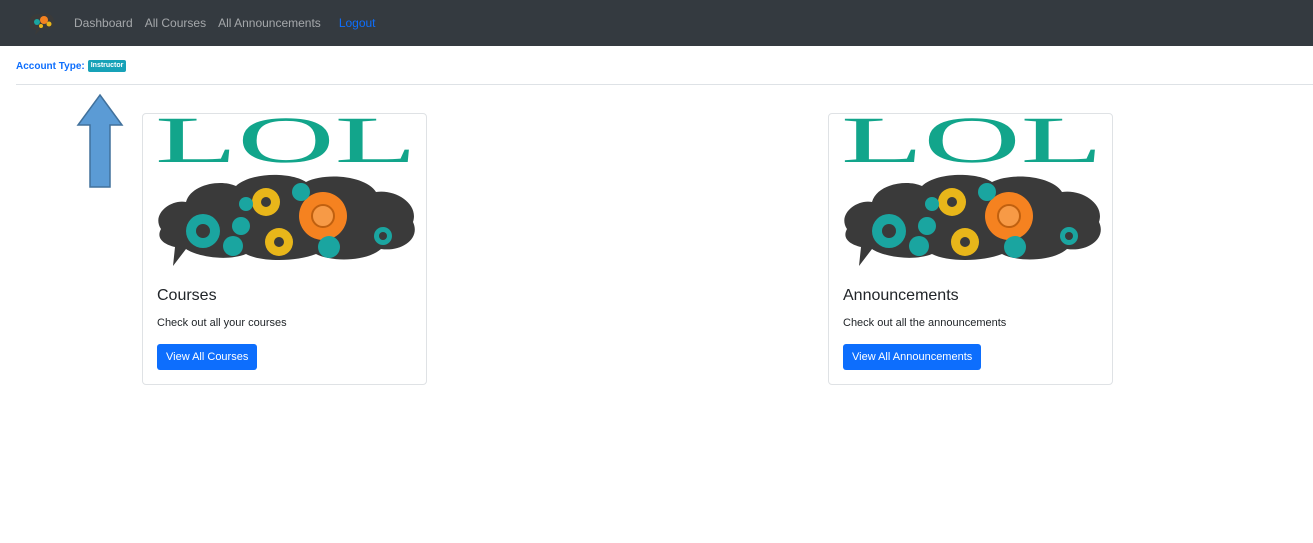 This screenshot has width=1313, height=543. Describe the element at coordinates (107, 66) in the screenshot. I see `account-type-badge: Instructor` at that location.